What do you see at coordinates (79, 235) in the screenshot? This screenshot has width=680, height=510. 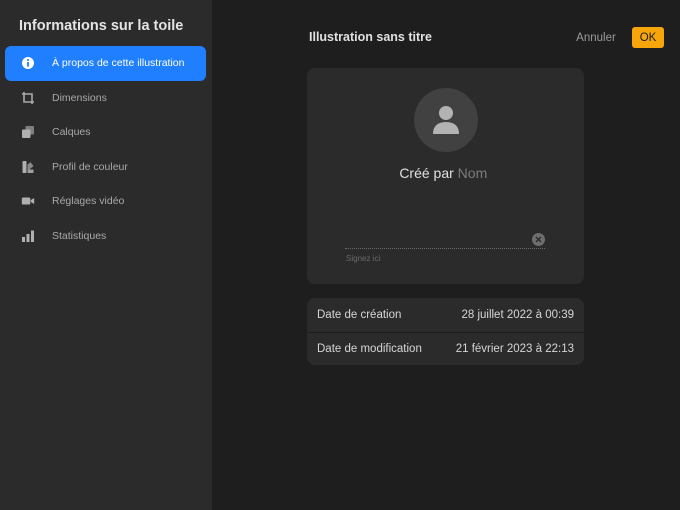 I see `sidebar-item-label: Statistiques` at bounding box center [79, 235].